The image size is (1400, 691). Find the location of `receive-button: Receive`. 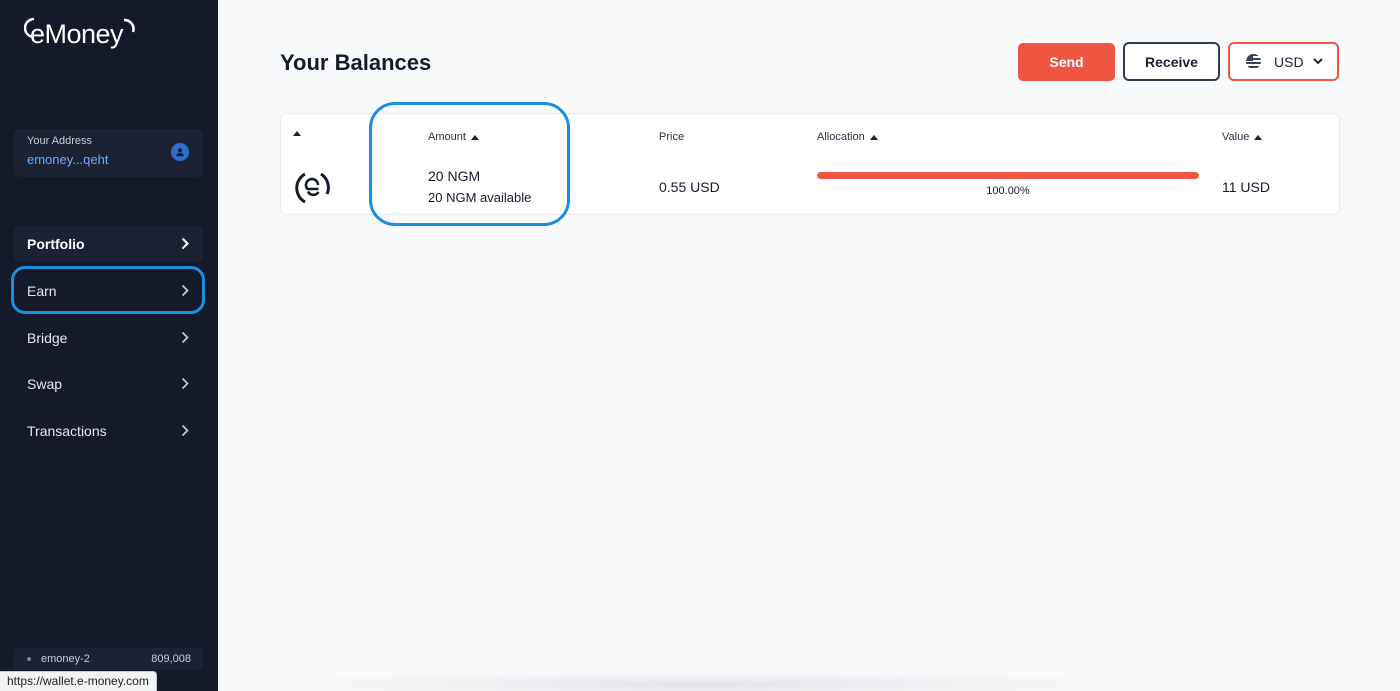

receive-button: Receive is located at coordinates (1171, 61).